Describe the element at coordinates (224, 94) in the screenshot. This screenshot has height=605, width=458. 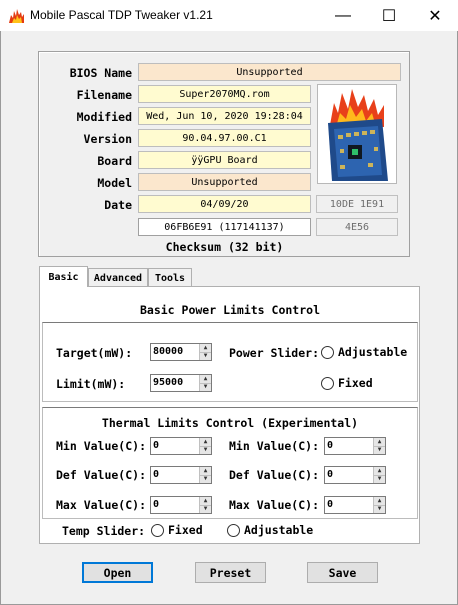
I see `filename-field: Super2070MQ.rom` at that location.